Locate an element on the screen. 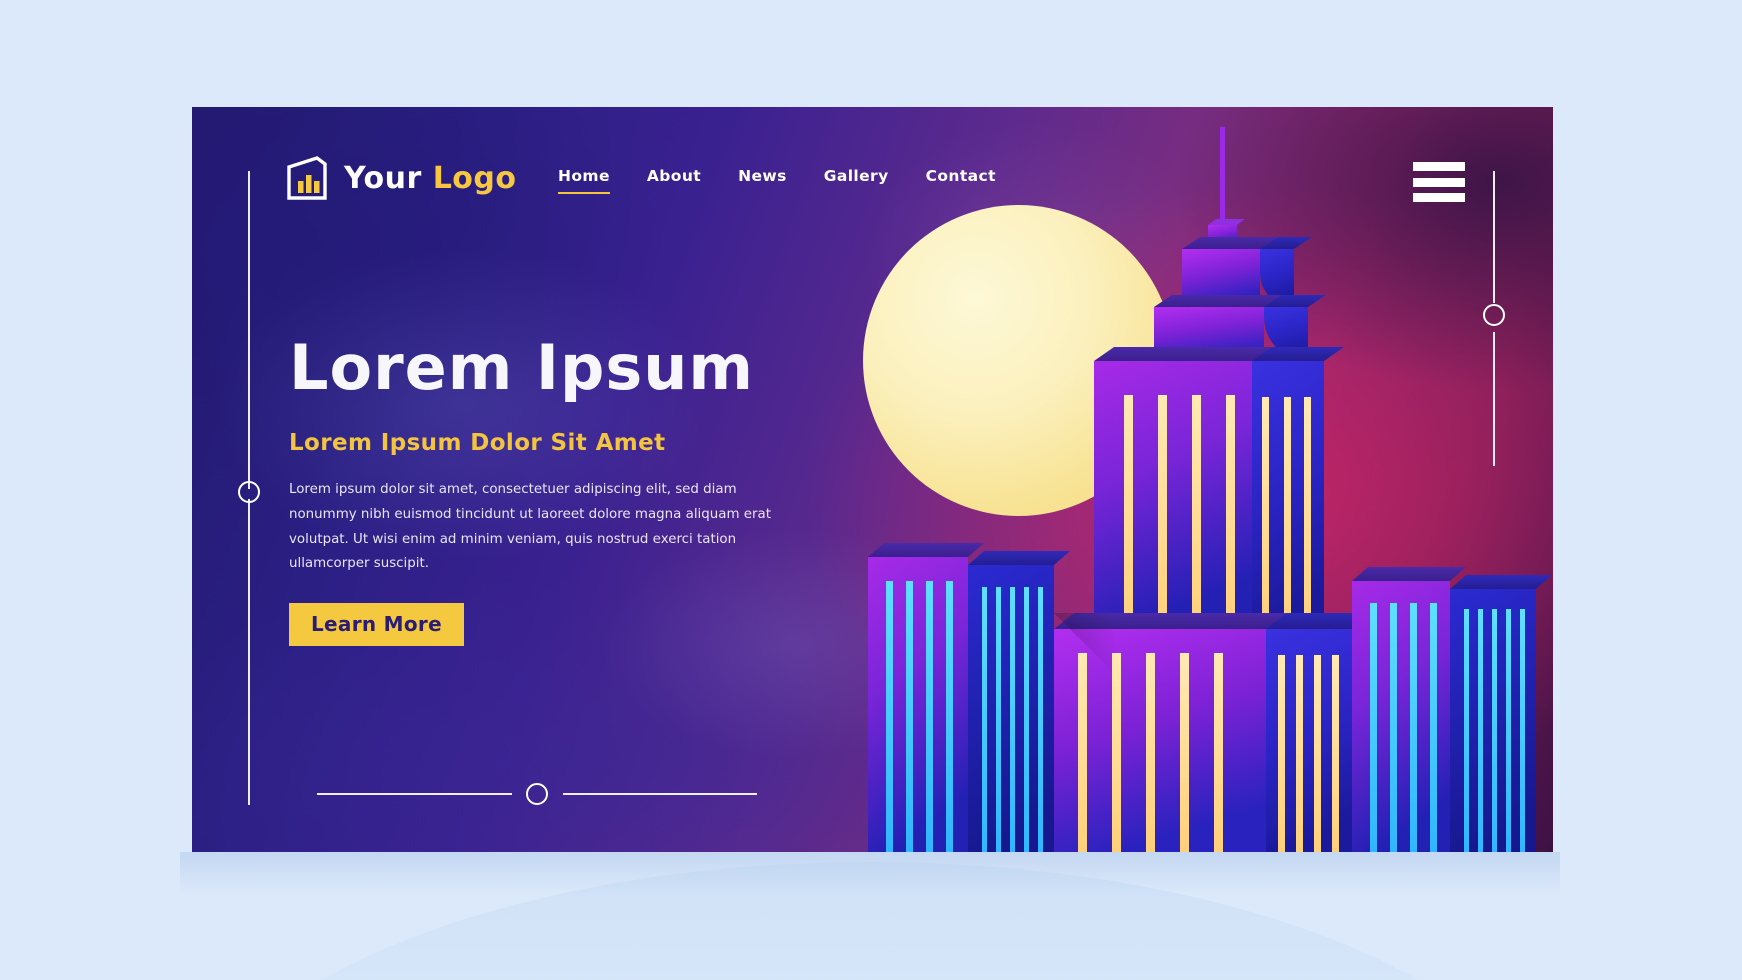 The width and height of the screenshot is (1742, 980). right-rail-upper-line is located at coordinates (1494, 237).